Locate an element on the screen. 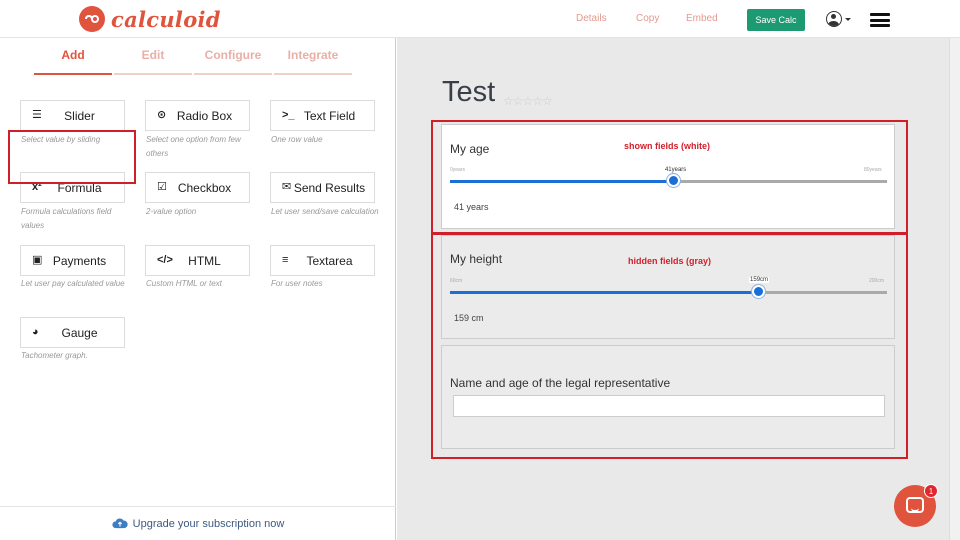  field-type-textarea: ≡ Textarea is located at coordinates (322, 260).